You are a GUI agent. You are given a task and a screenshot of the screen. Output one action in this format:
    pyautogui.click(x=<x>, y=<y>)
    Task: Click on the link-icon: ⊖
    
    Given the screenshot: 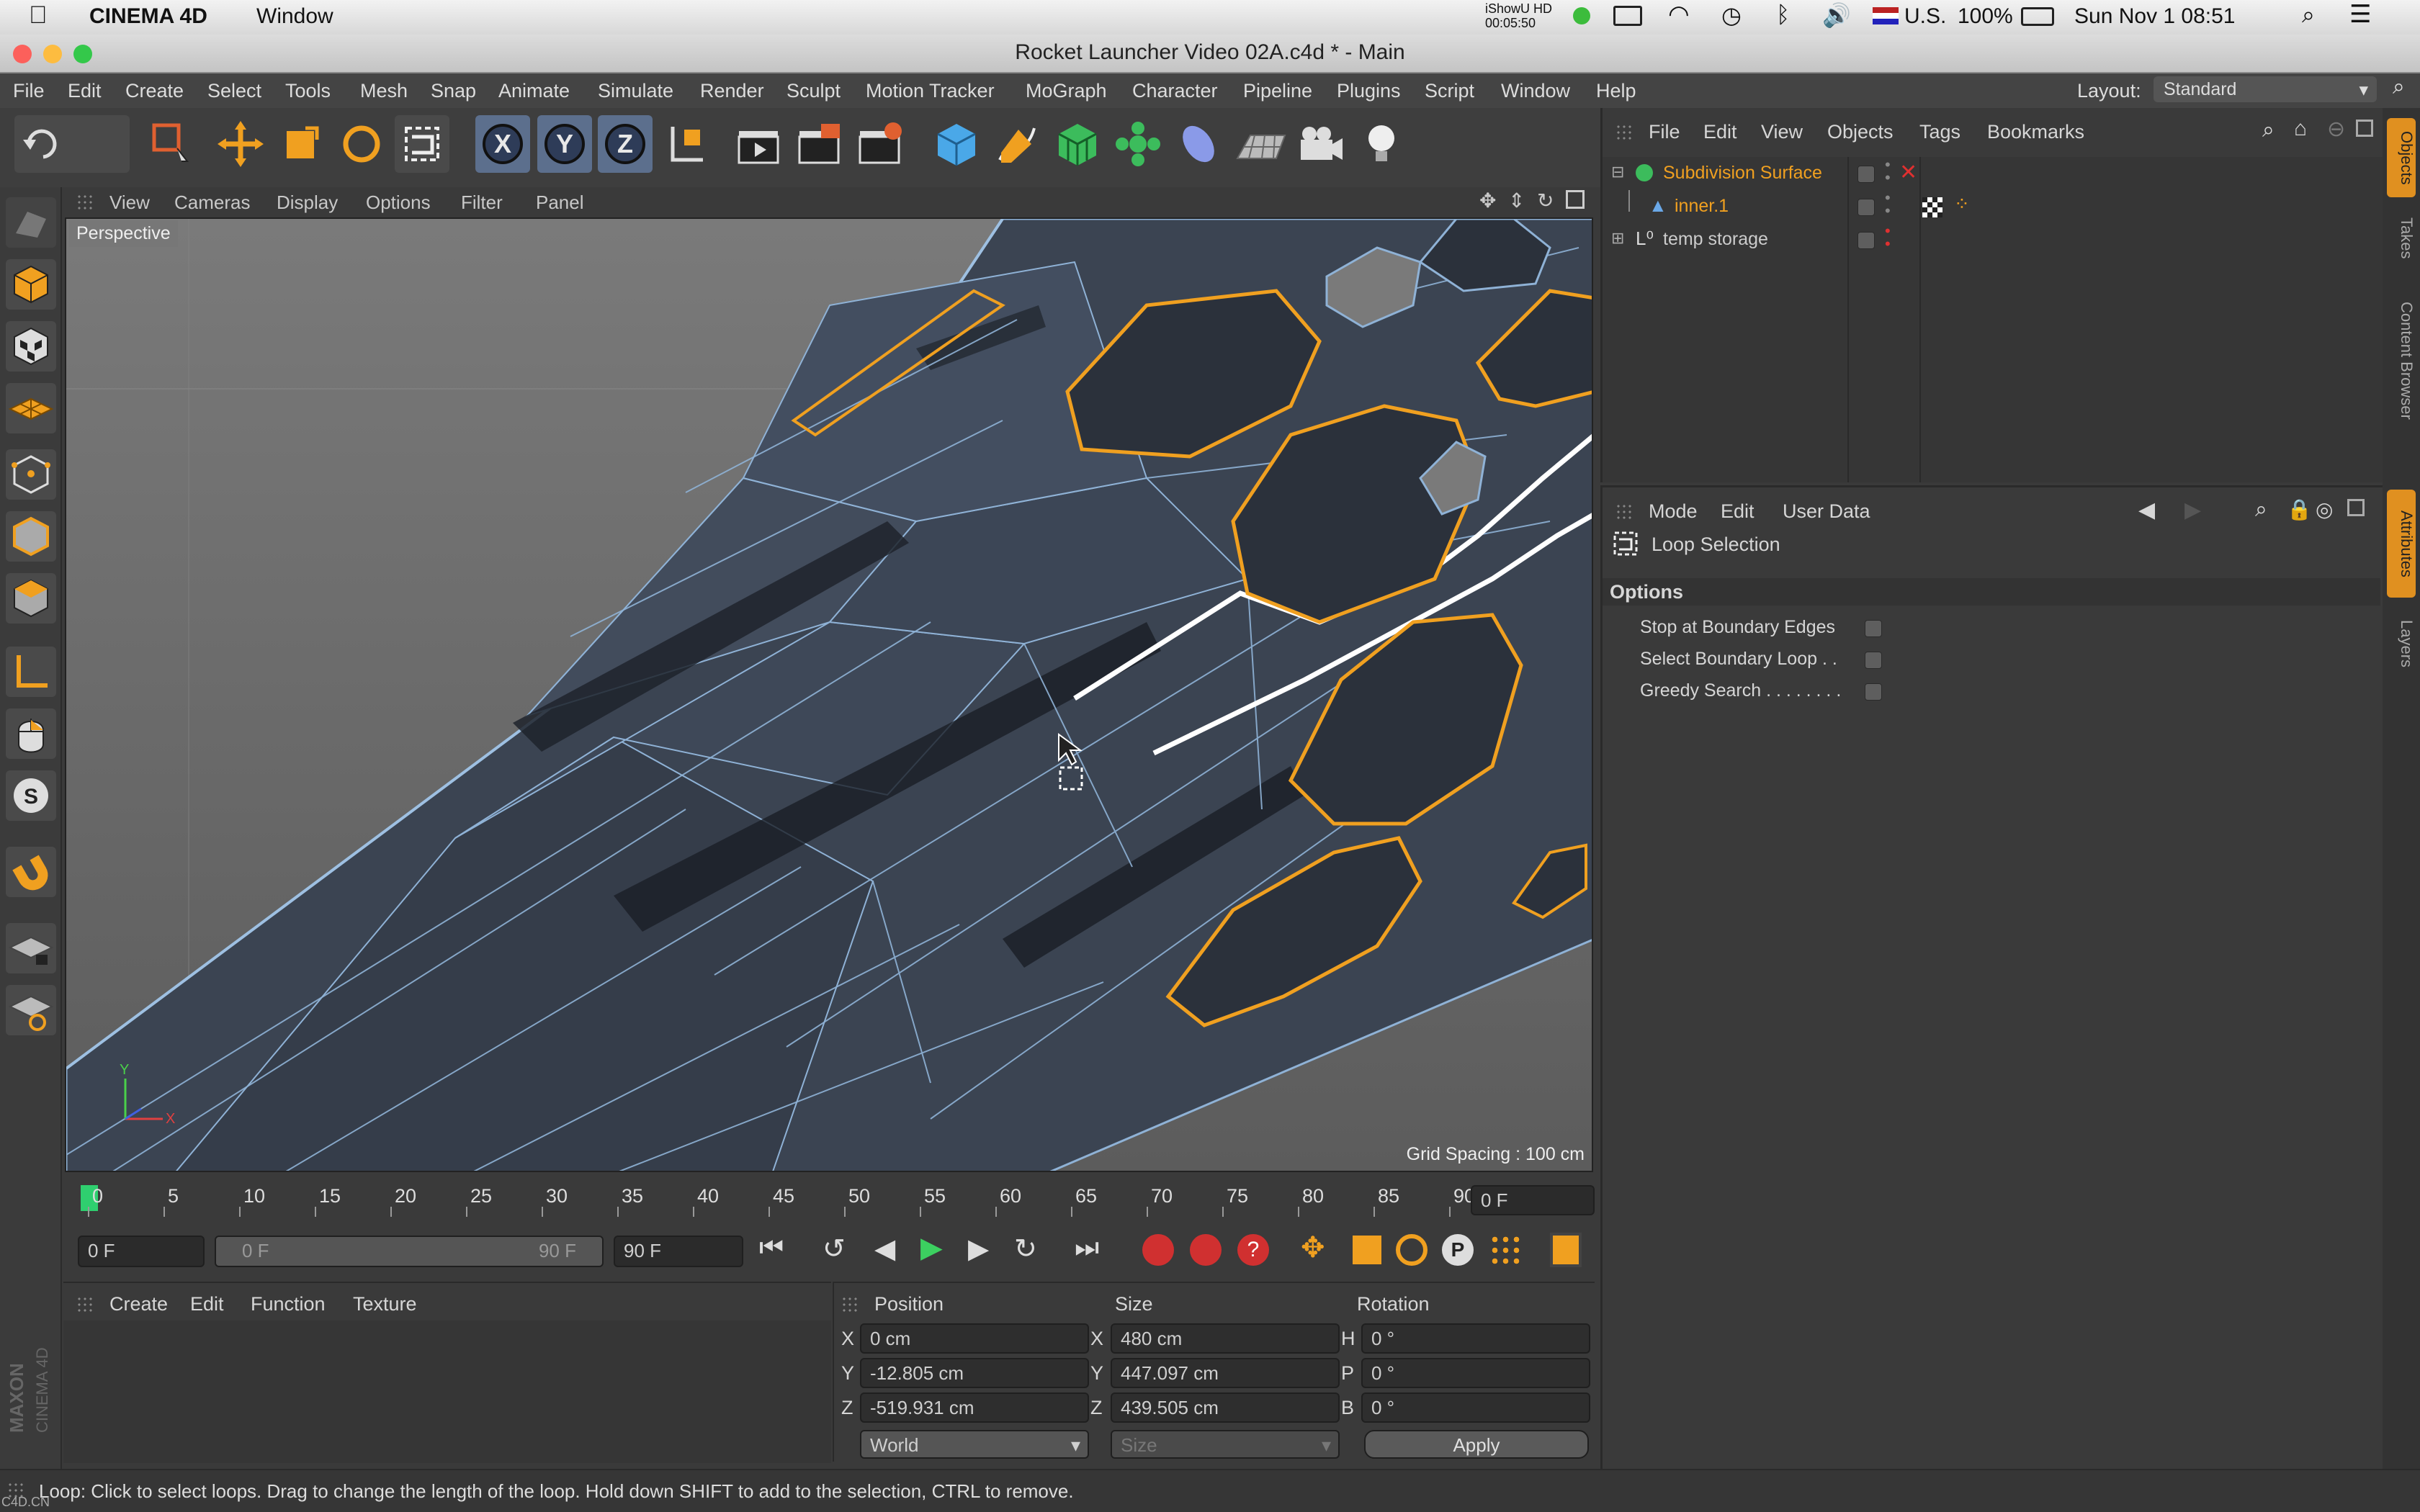 What is the action you would take?
    pyautogui.click(x=2336, y=129)
    